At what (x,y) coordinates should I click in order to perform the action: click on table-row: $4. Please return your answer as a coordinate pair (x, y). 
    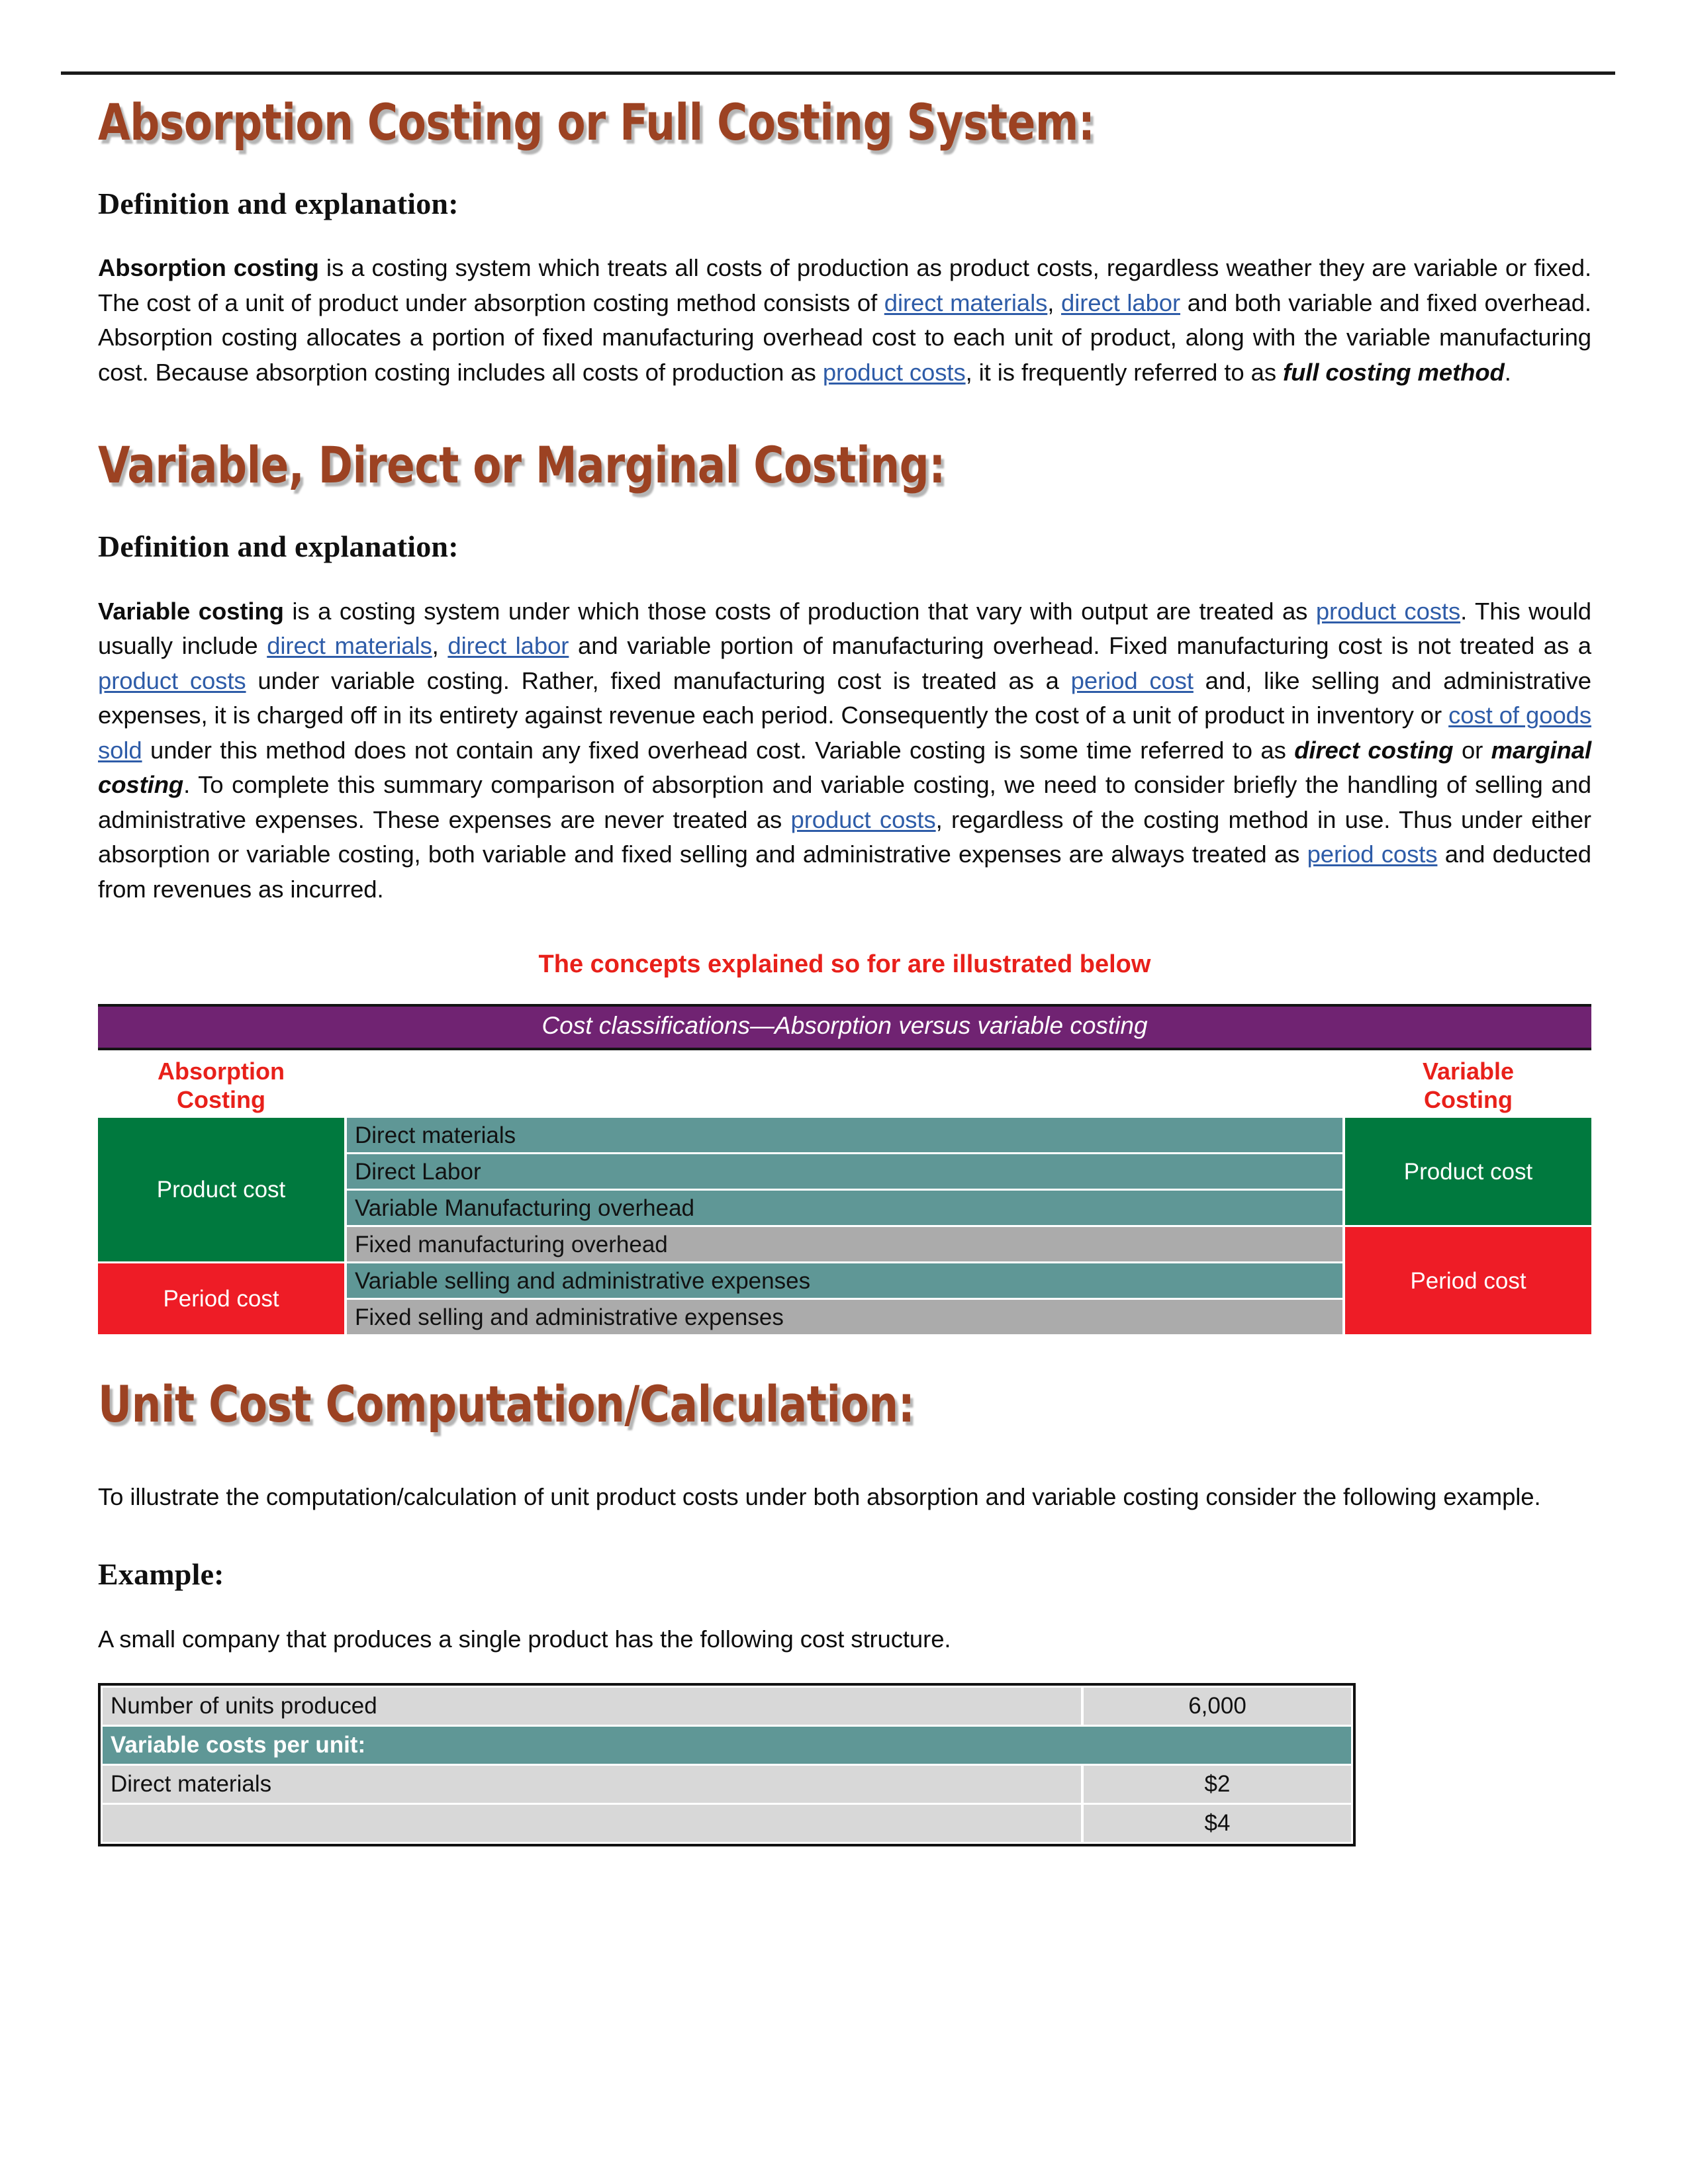
    Looking at the image, I should click on (727, 1824).